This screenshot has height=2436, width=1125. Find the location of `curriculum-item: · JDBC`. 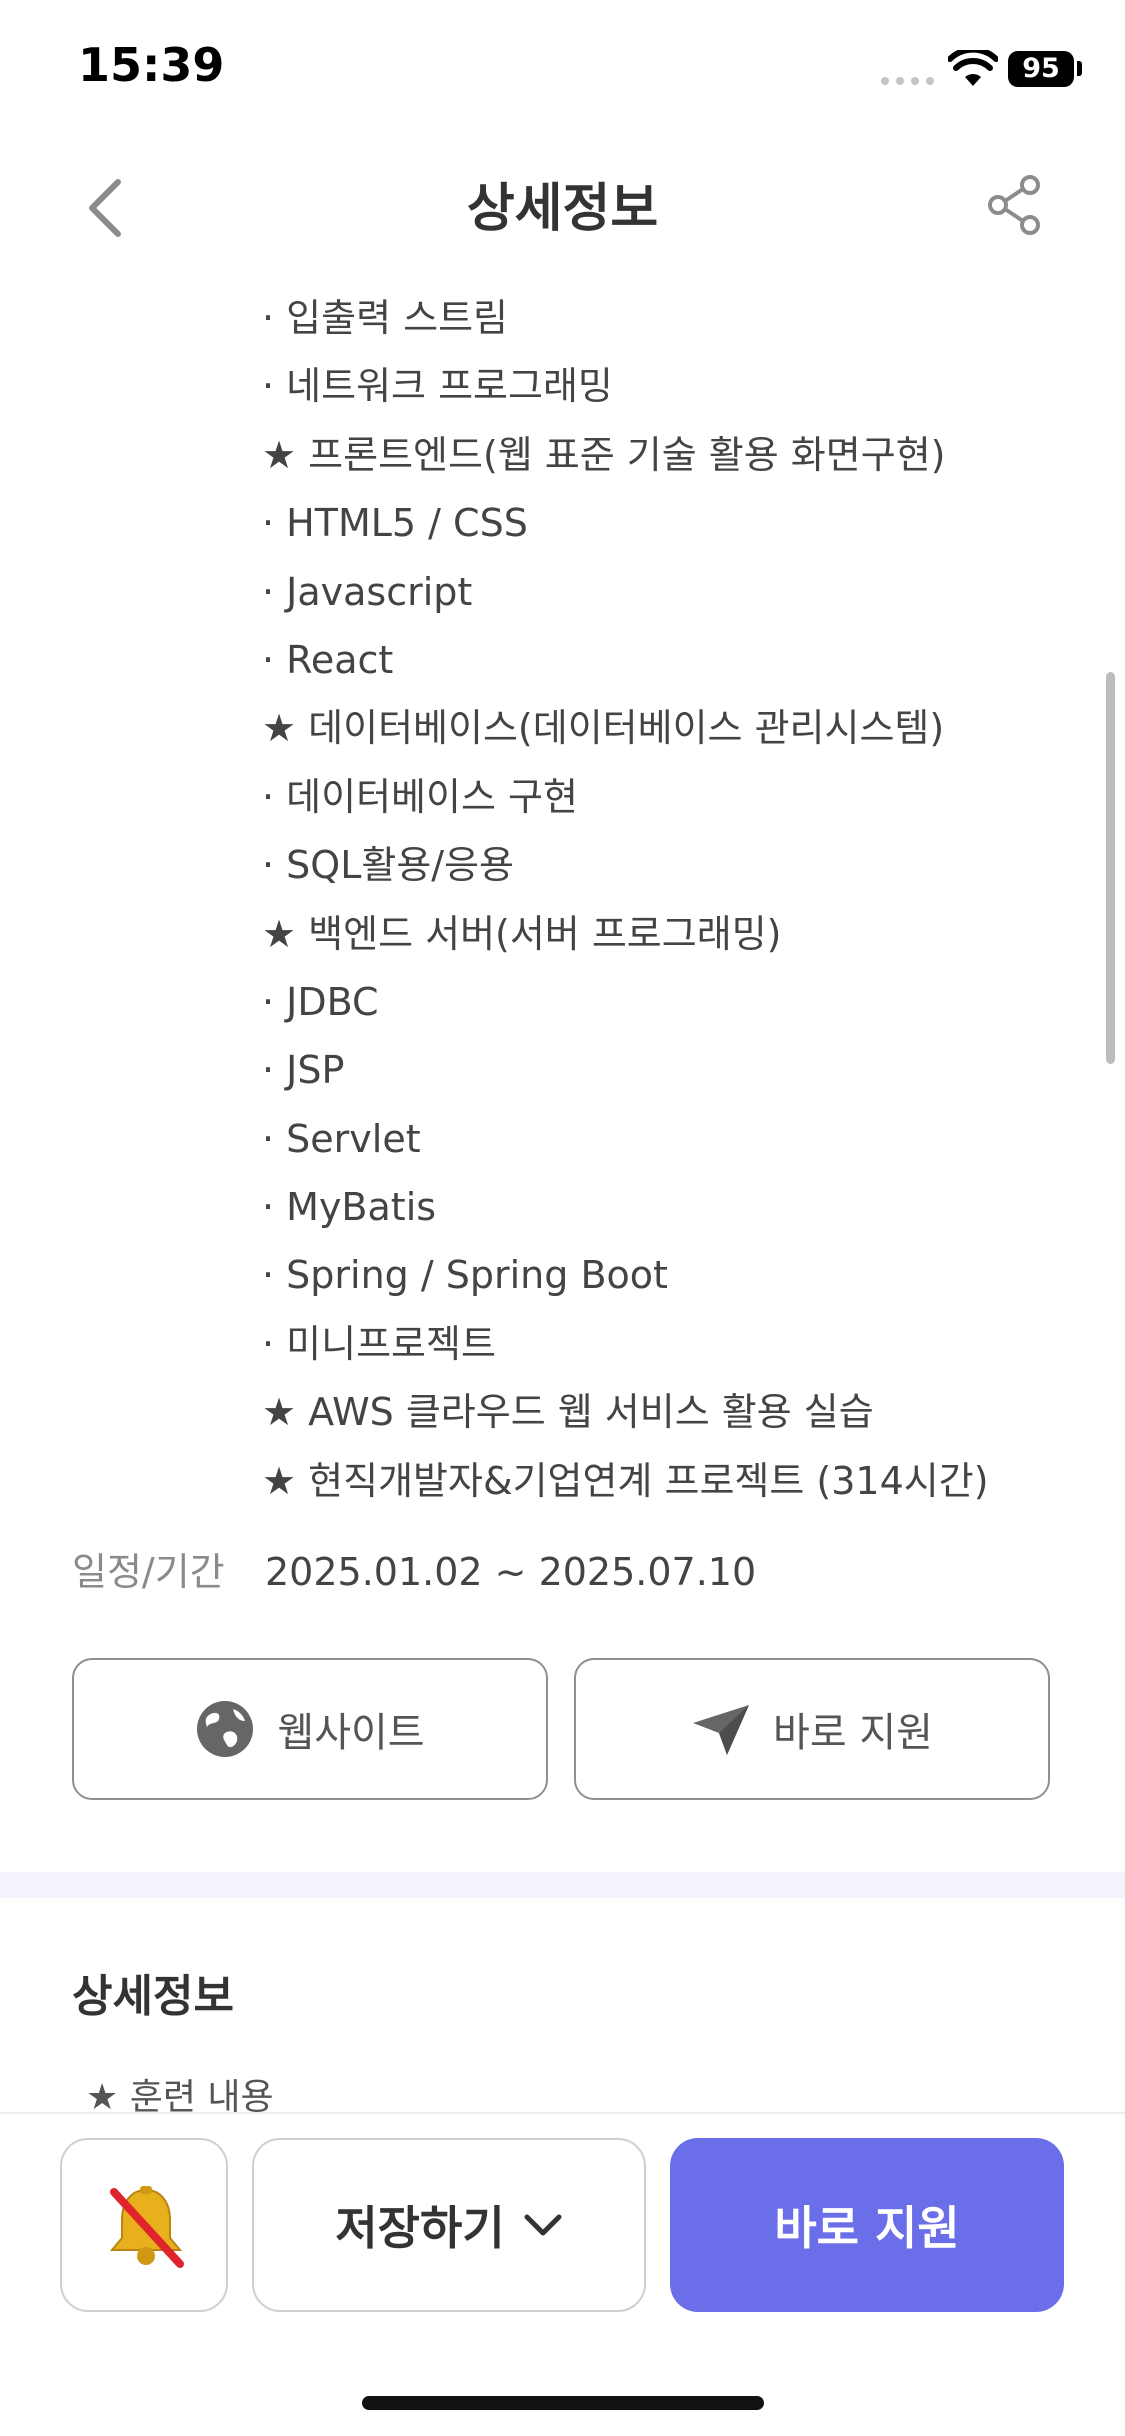

curriculum-item: · JDBC is located at coordinates (320, 1001).